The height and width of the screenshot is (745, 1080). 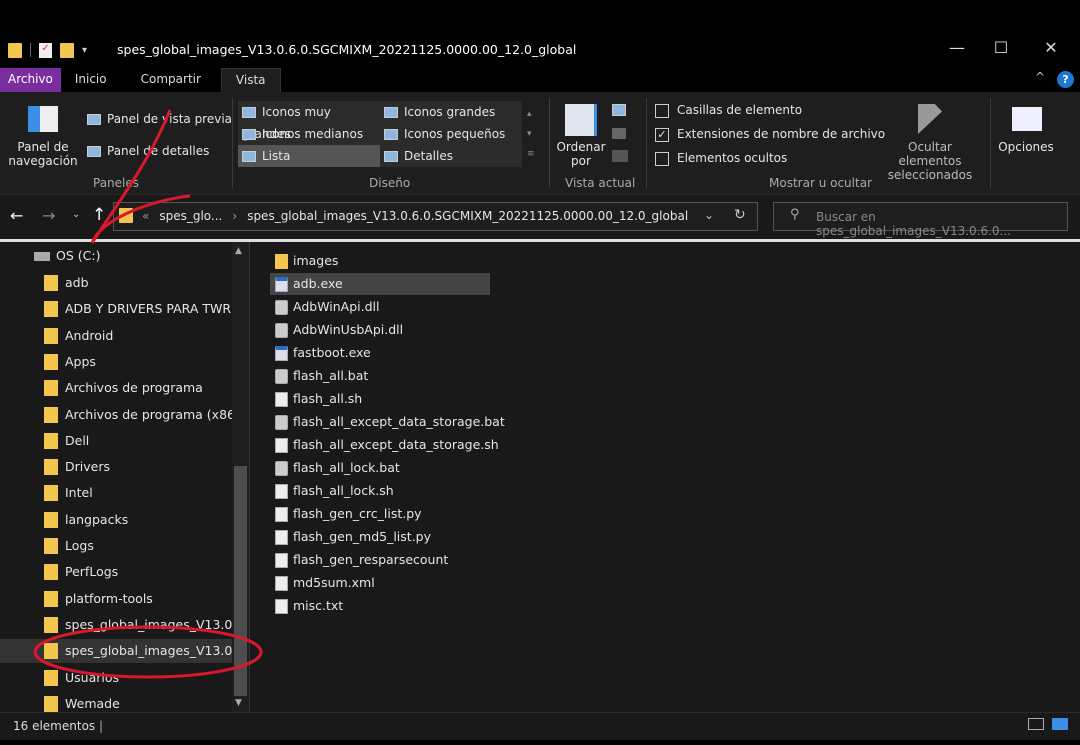 What do you see at coordinates (140, 176) in the screenshot?
I see `annotation-arrow` at bounding box center [140, 176].